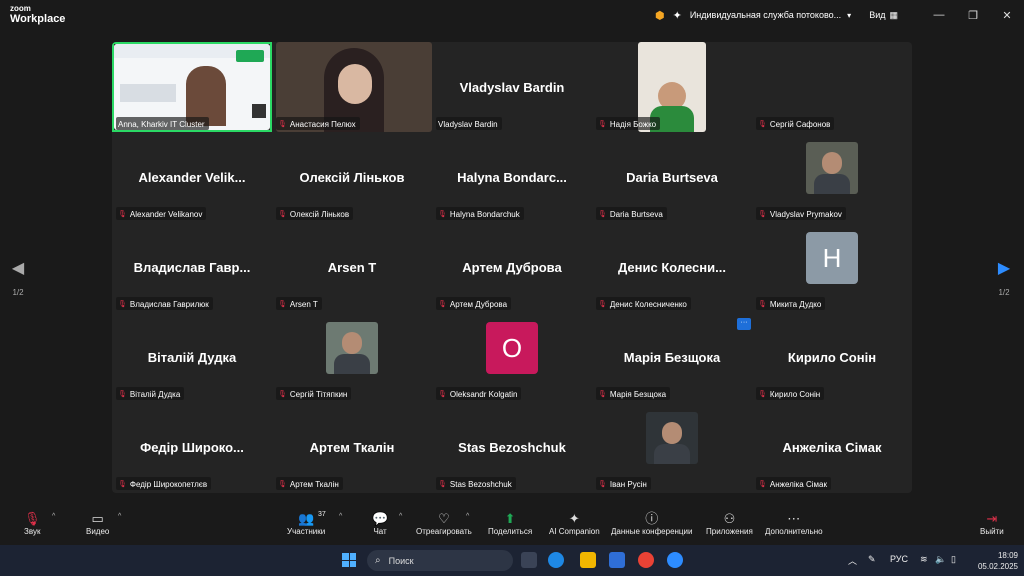 Image resolution: width=1024 pixels, height=576 pixels. I want to click on participant-display-name: Олексій Ліньков, so click(352, 177).